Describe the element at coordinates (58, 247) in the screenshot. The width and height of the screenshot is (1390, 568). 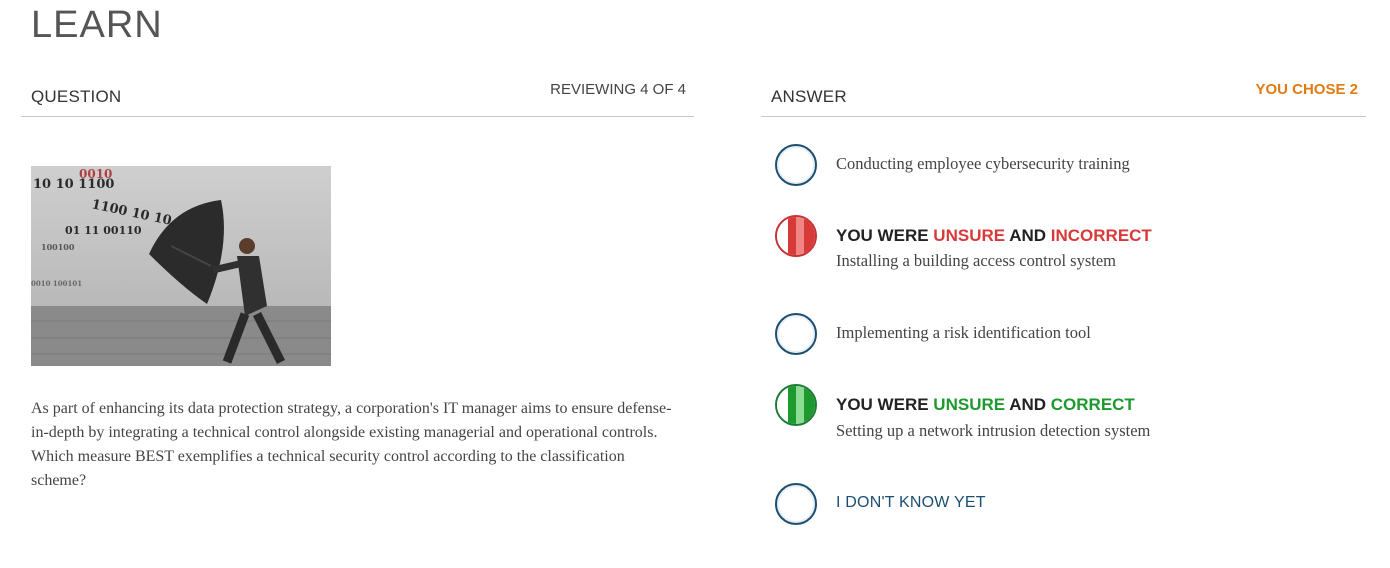
I see `binary-text: 100100` at that location.